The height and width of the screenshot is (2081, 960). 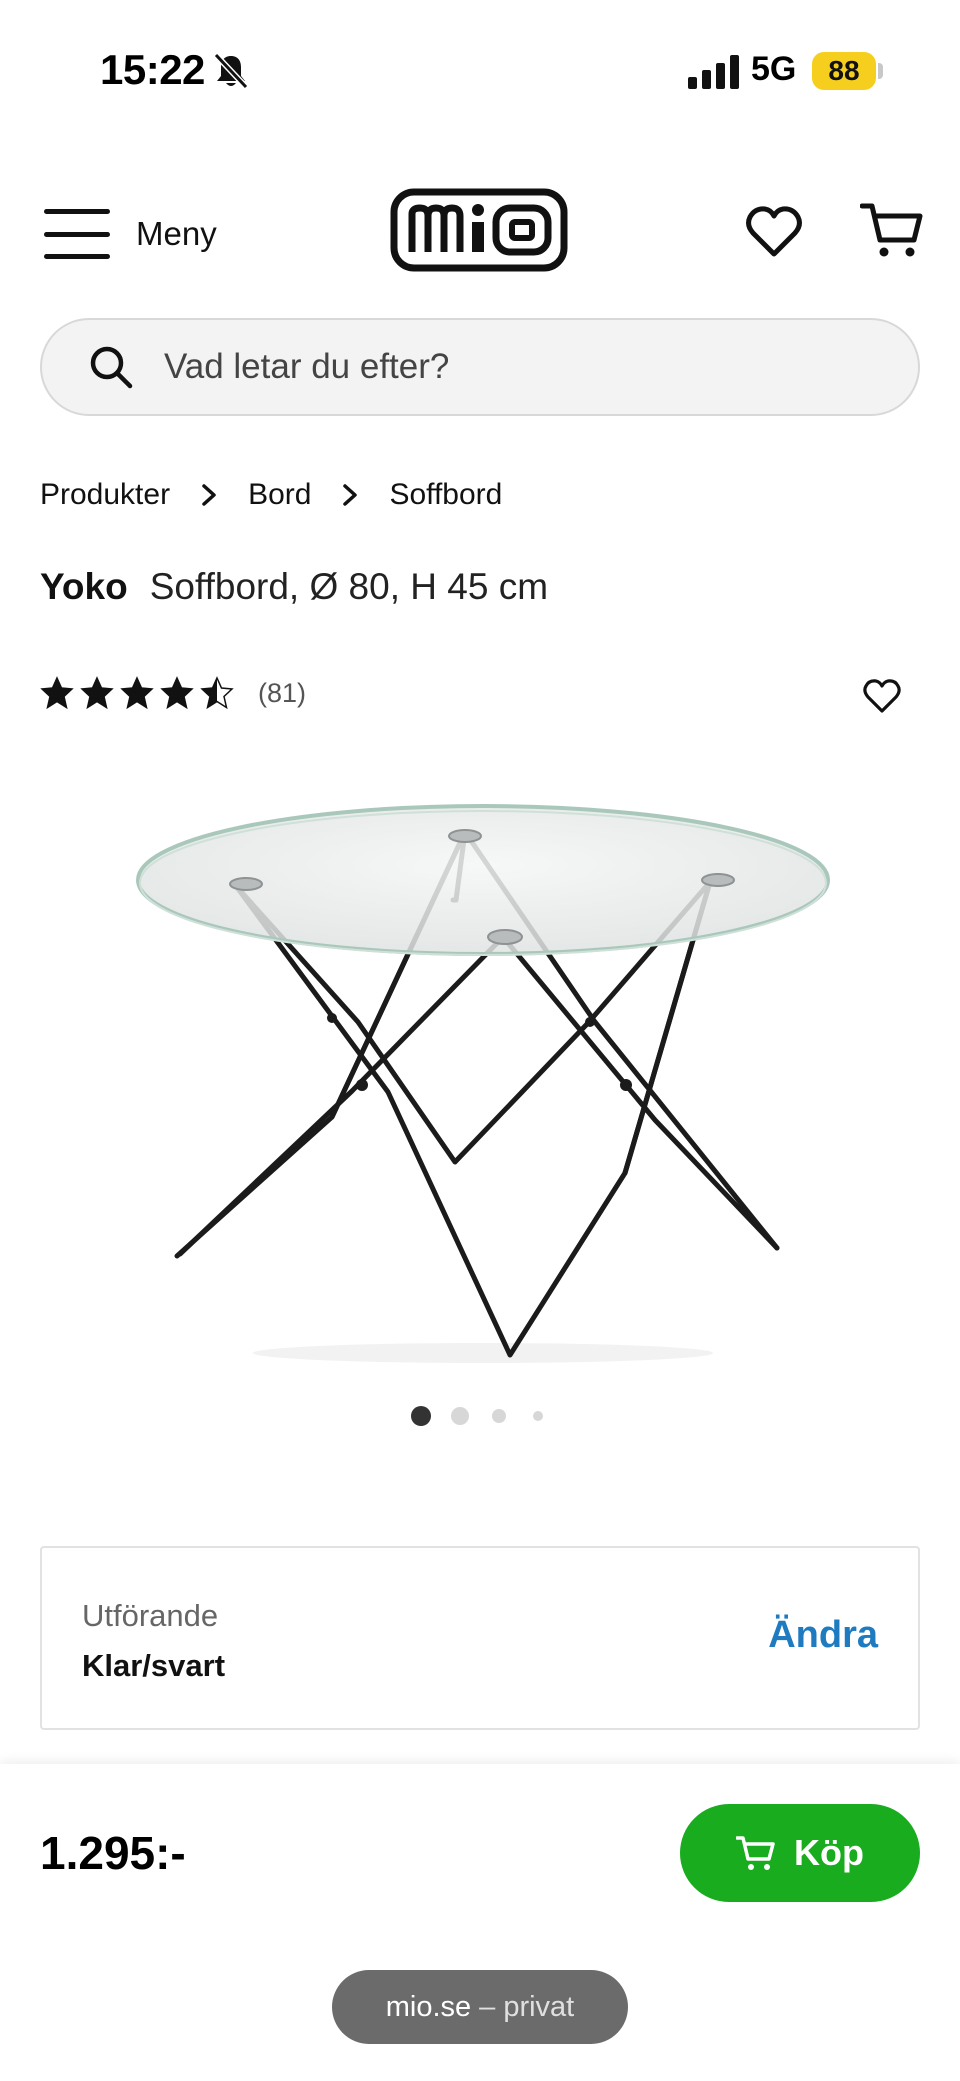 I want to click on change-variant-button: Ändra, so click(x=823, y=1635).